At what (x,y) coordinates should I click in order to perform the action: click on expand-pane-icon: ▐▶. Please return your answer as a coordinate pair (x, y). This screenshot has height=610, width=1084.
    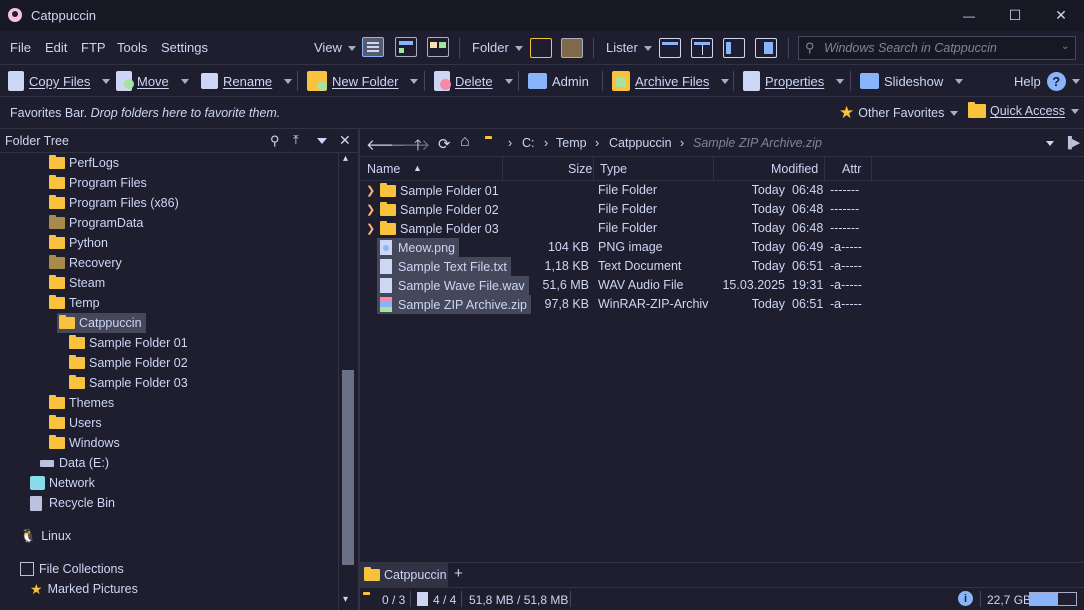
    Looking at the image, I should click on (1072, 142).